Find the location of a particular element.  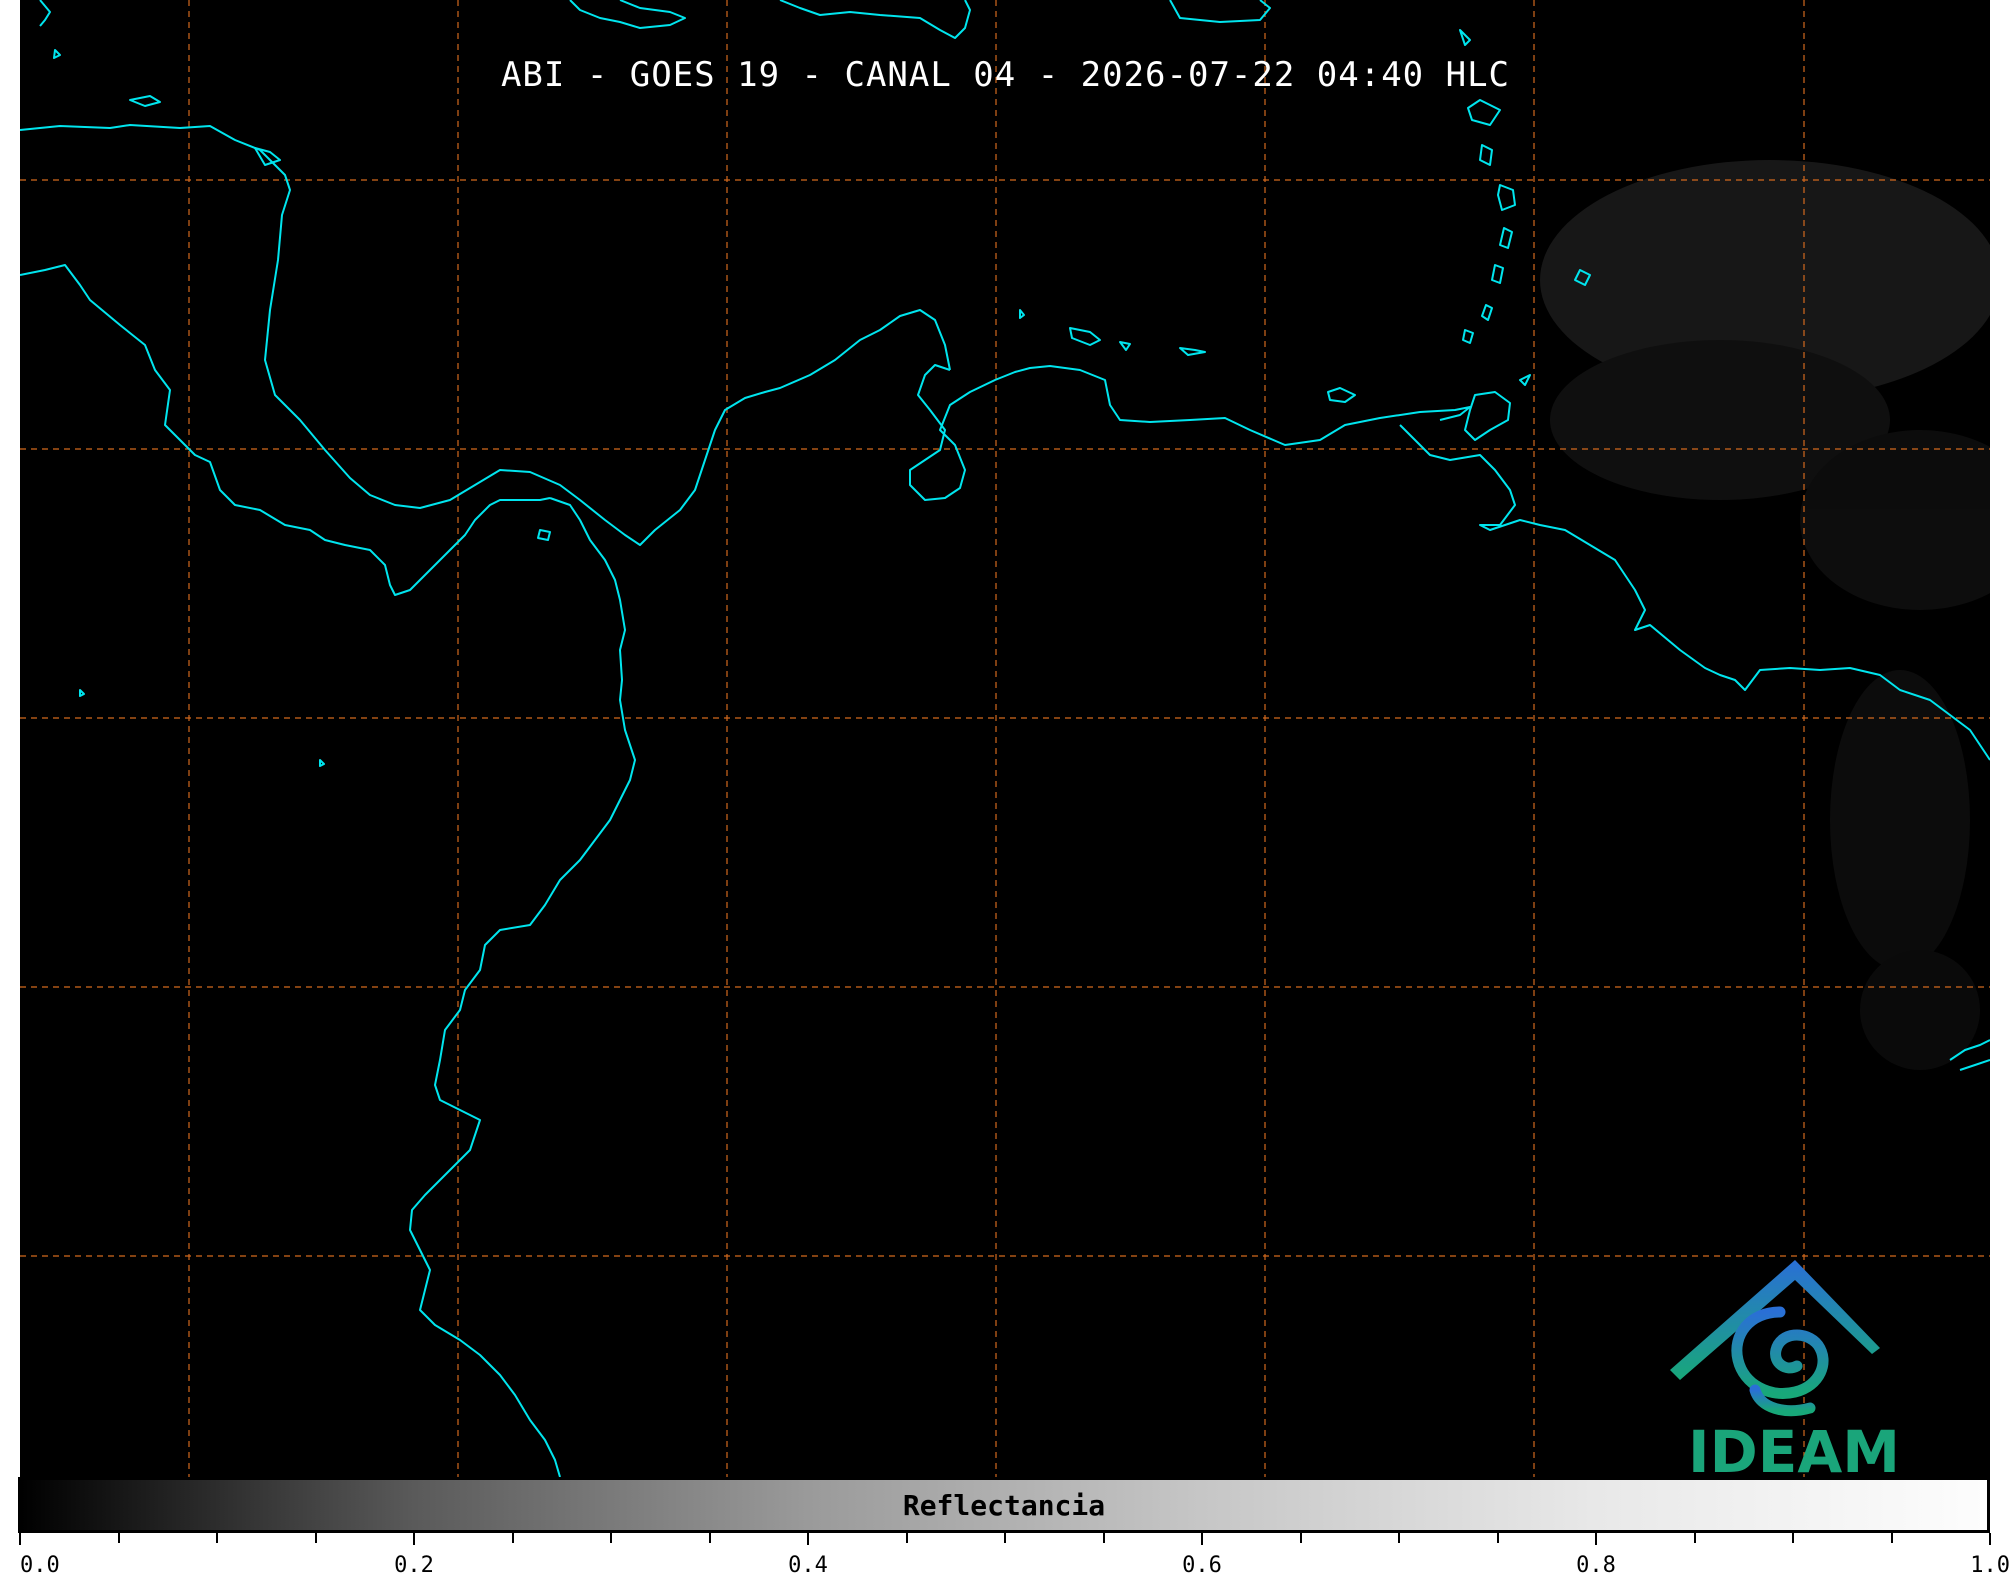

colorbar-ticks: 0.0 0.2 0.4 0.6 0.8 1.0 is located at coordinates (1014, 1555).